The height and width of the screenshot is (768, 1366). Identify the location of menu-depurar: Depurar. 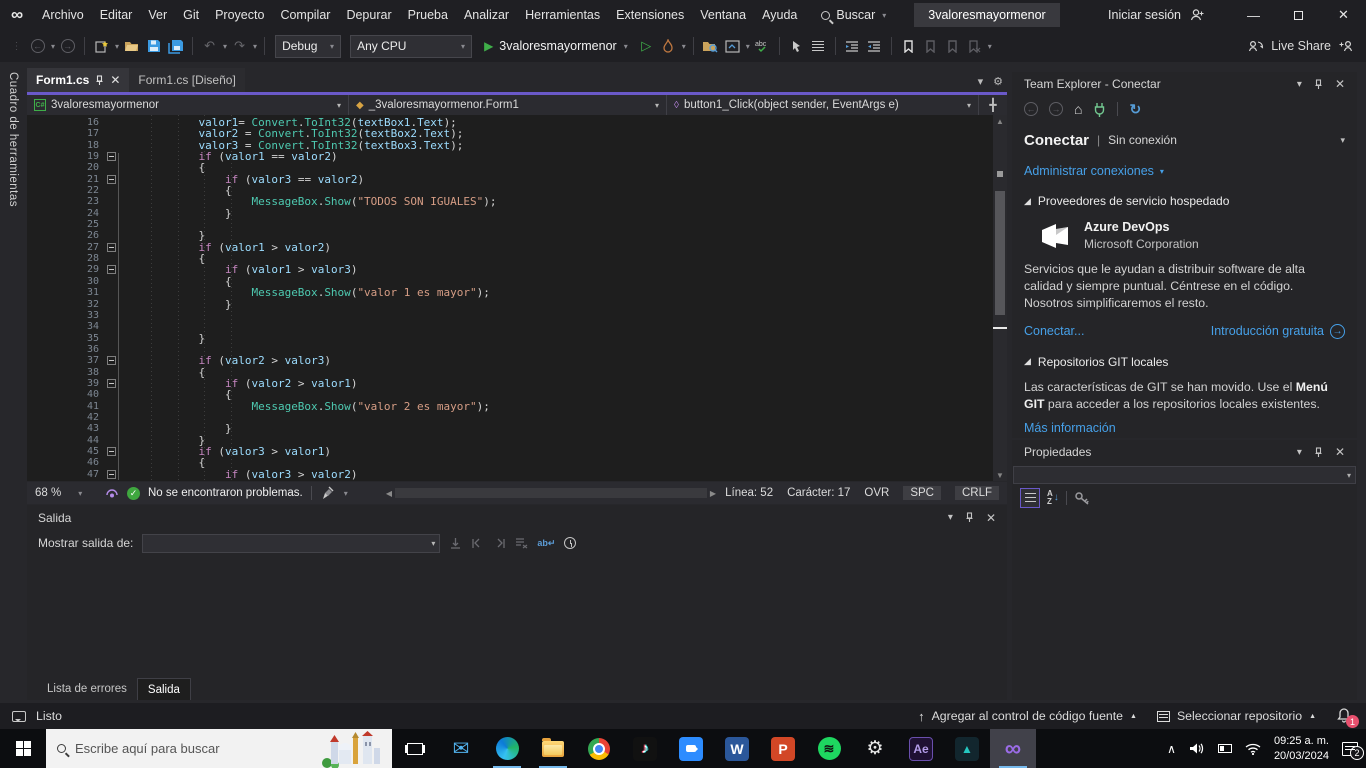
(368, 15).